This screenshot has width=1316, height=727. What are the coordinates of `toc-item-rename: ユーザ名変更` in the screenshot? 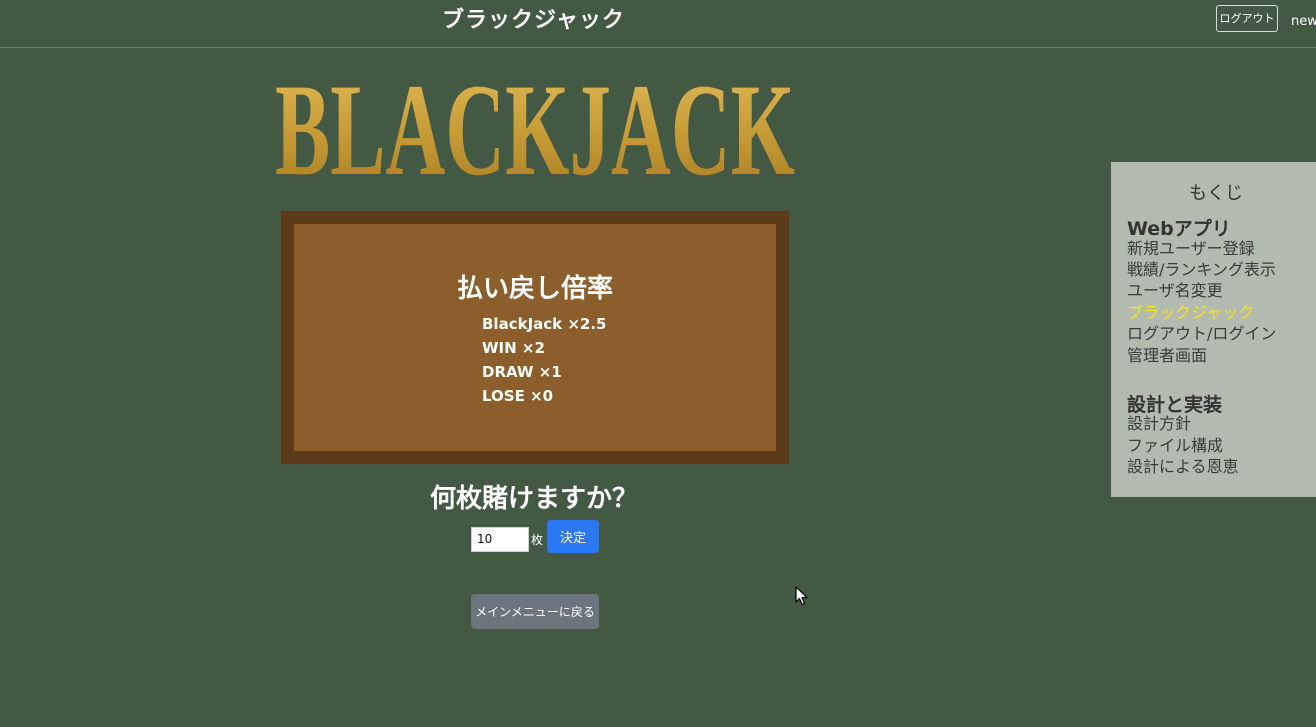 It's located at (1175, 291).